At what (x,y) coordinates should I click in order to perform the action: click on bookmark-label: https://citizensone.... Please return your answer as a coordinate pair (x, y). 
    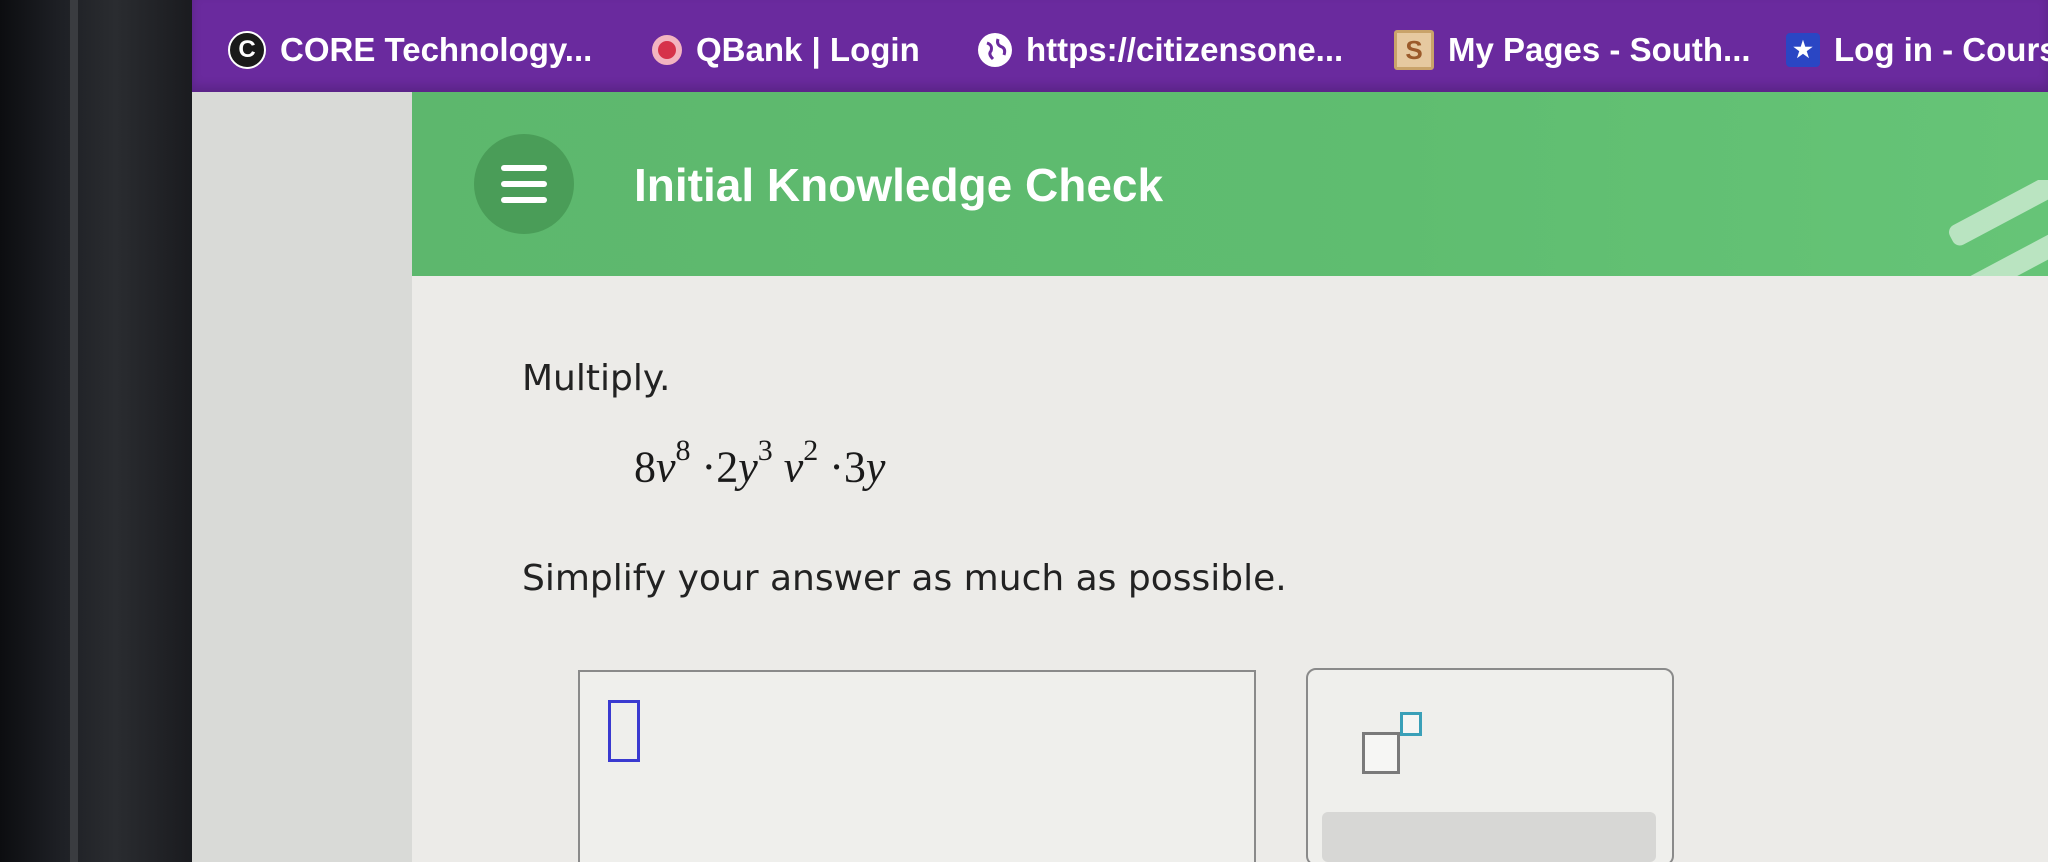
    Looking at the image, I should click on (1185, 49).